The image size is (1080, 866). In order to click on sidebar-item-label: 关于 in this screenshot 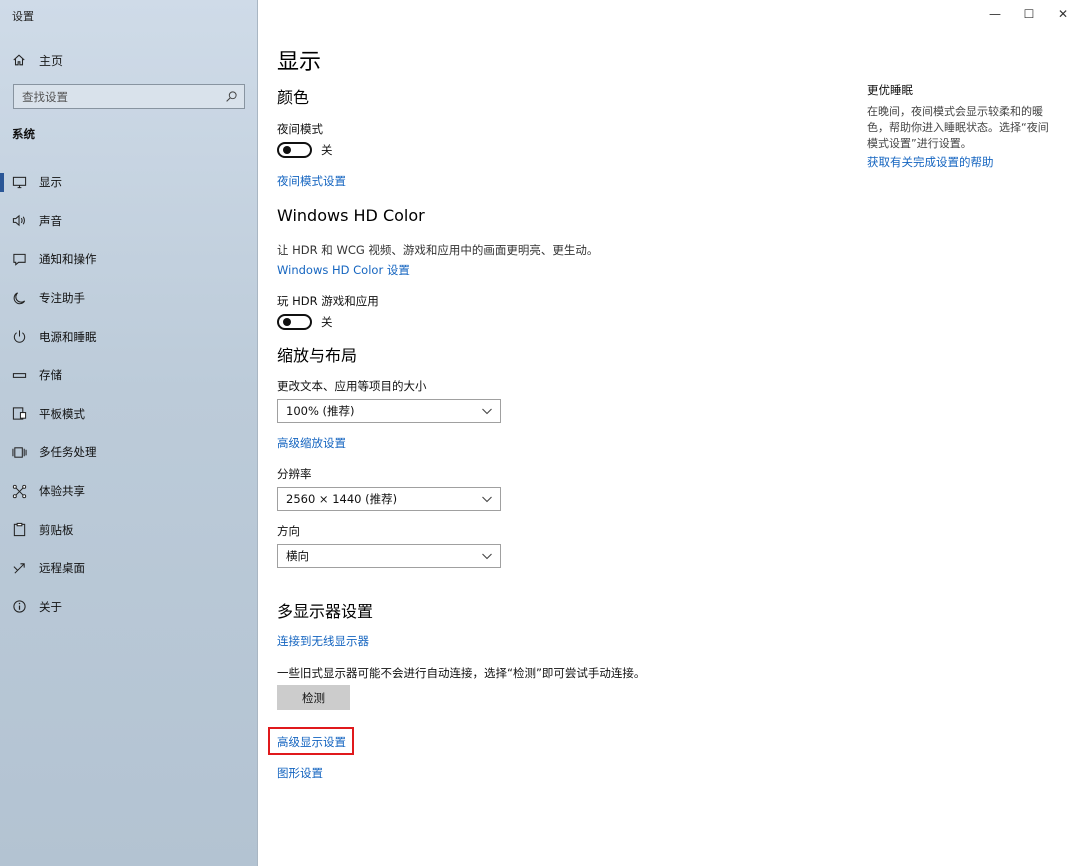, I will do `click(50, 606)`.